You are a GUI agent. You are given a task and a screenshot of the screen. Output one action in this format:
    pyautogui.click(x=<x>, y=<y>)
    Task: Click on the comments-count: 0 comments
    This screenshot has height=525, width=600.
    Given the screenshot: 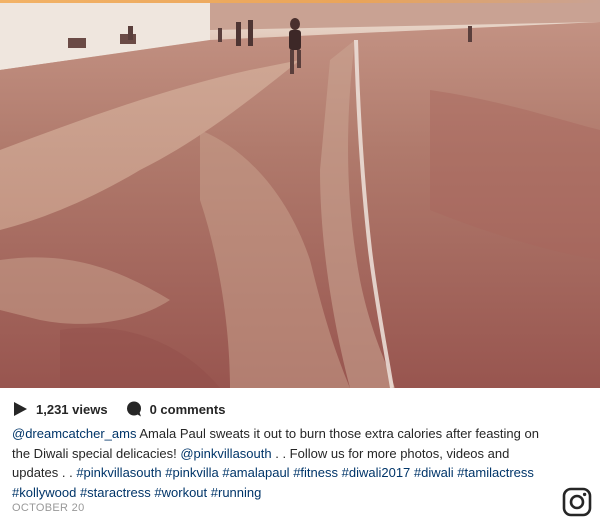 What is the action you would take?
    pyautogui.click(x=187, y=409)
    